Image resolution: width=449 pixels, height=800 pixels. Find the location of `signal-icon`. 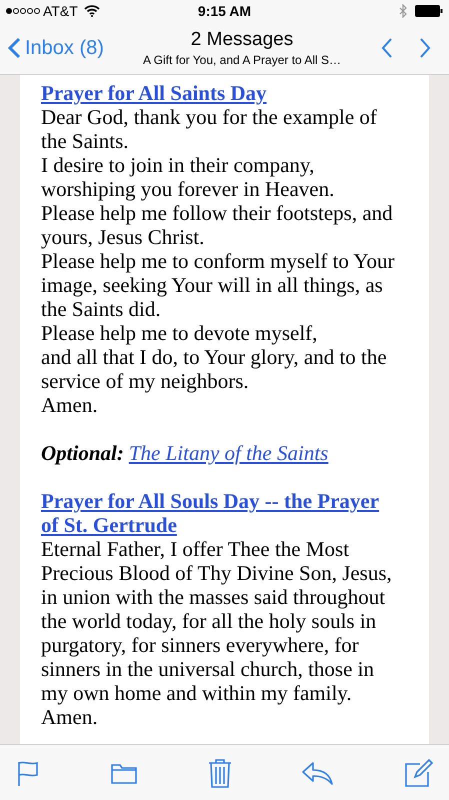

signal-icon is located at coordinates (23, 11).